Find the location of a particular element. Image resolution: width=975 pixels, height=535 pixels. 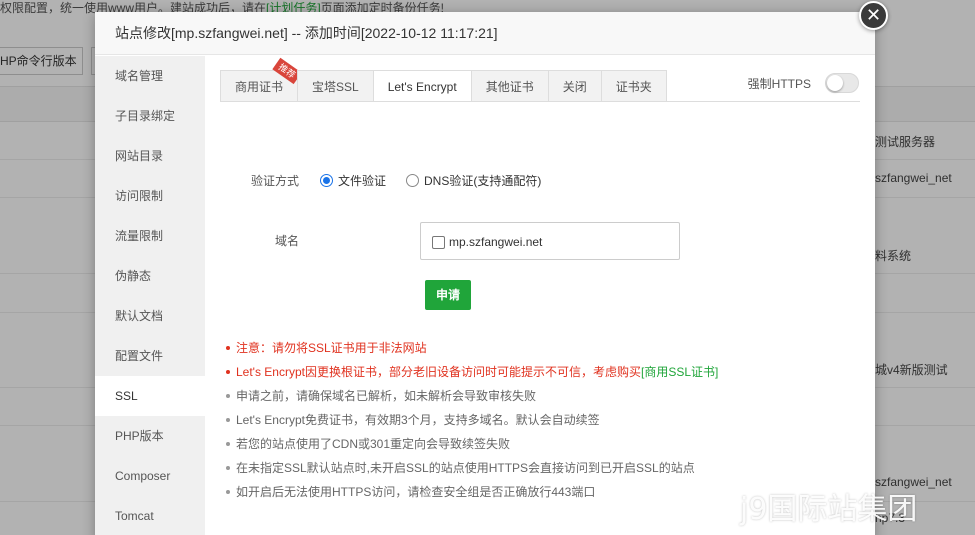

ssl-tab: 关闭 is located at coordinates (574, 86).